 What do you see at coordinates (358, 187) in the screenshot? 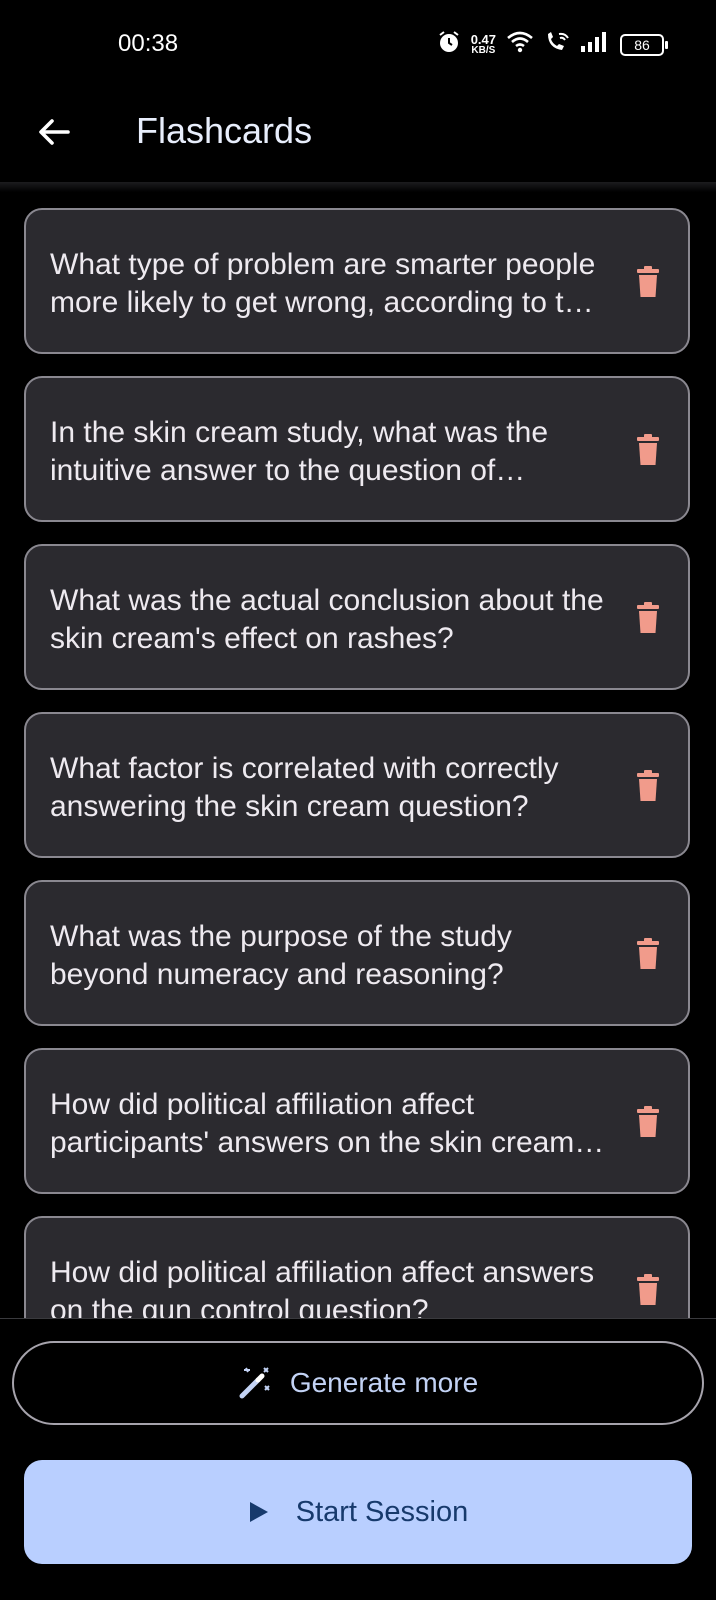
I see `app-bar-divider` at bounding box center [358, 187].